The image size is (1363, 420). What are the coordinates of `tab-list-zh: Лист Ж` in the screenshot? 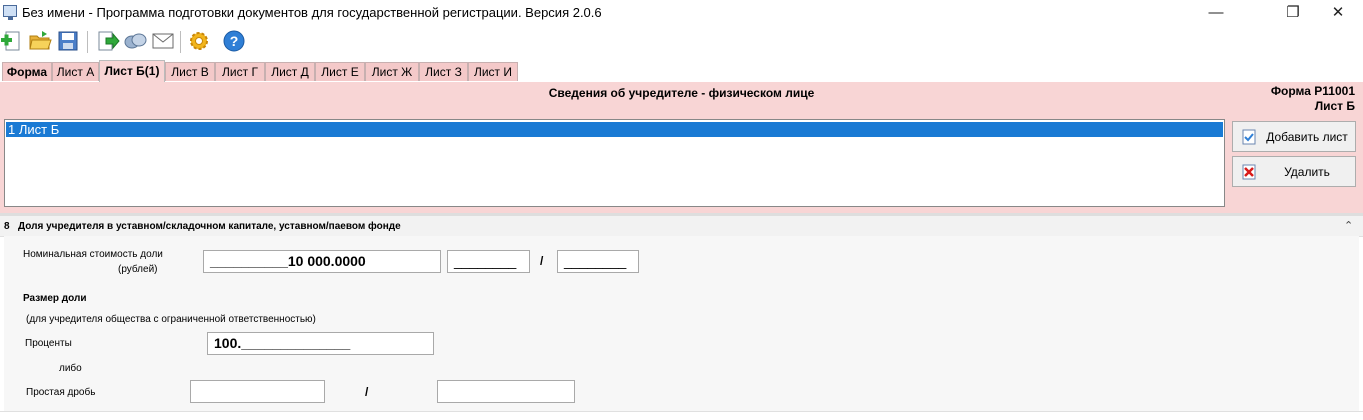 It's located at (392, 71).